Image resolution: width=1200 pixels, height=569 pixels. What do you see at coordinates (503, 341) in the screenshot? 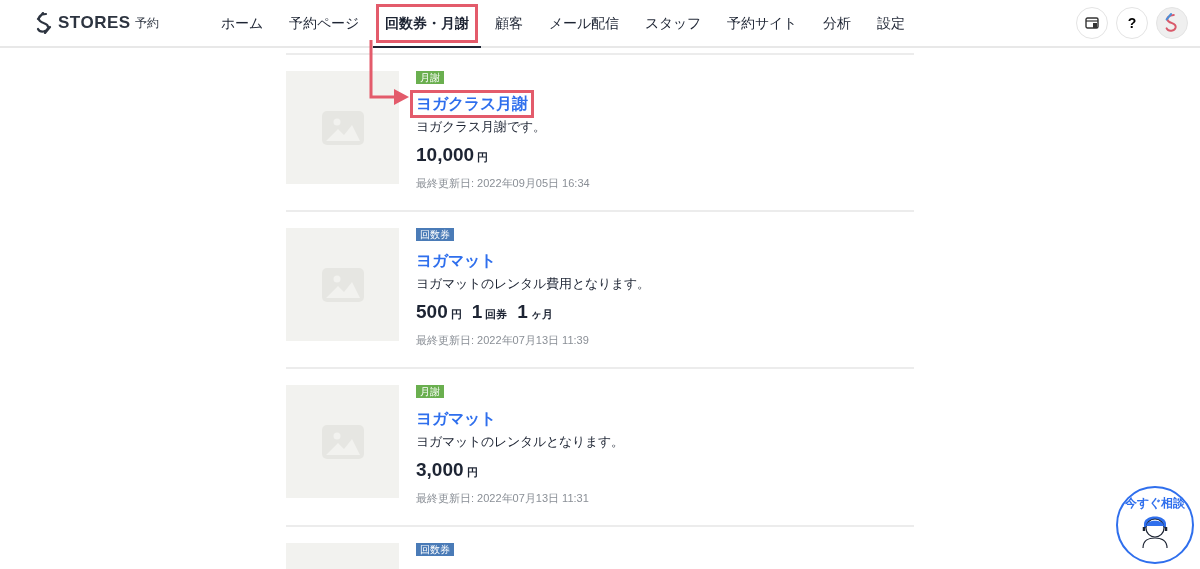
I see `updated-date: 最終更新日: 2022年07月13日 11:39` at bounding box center [503, 341].